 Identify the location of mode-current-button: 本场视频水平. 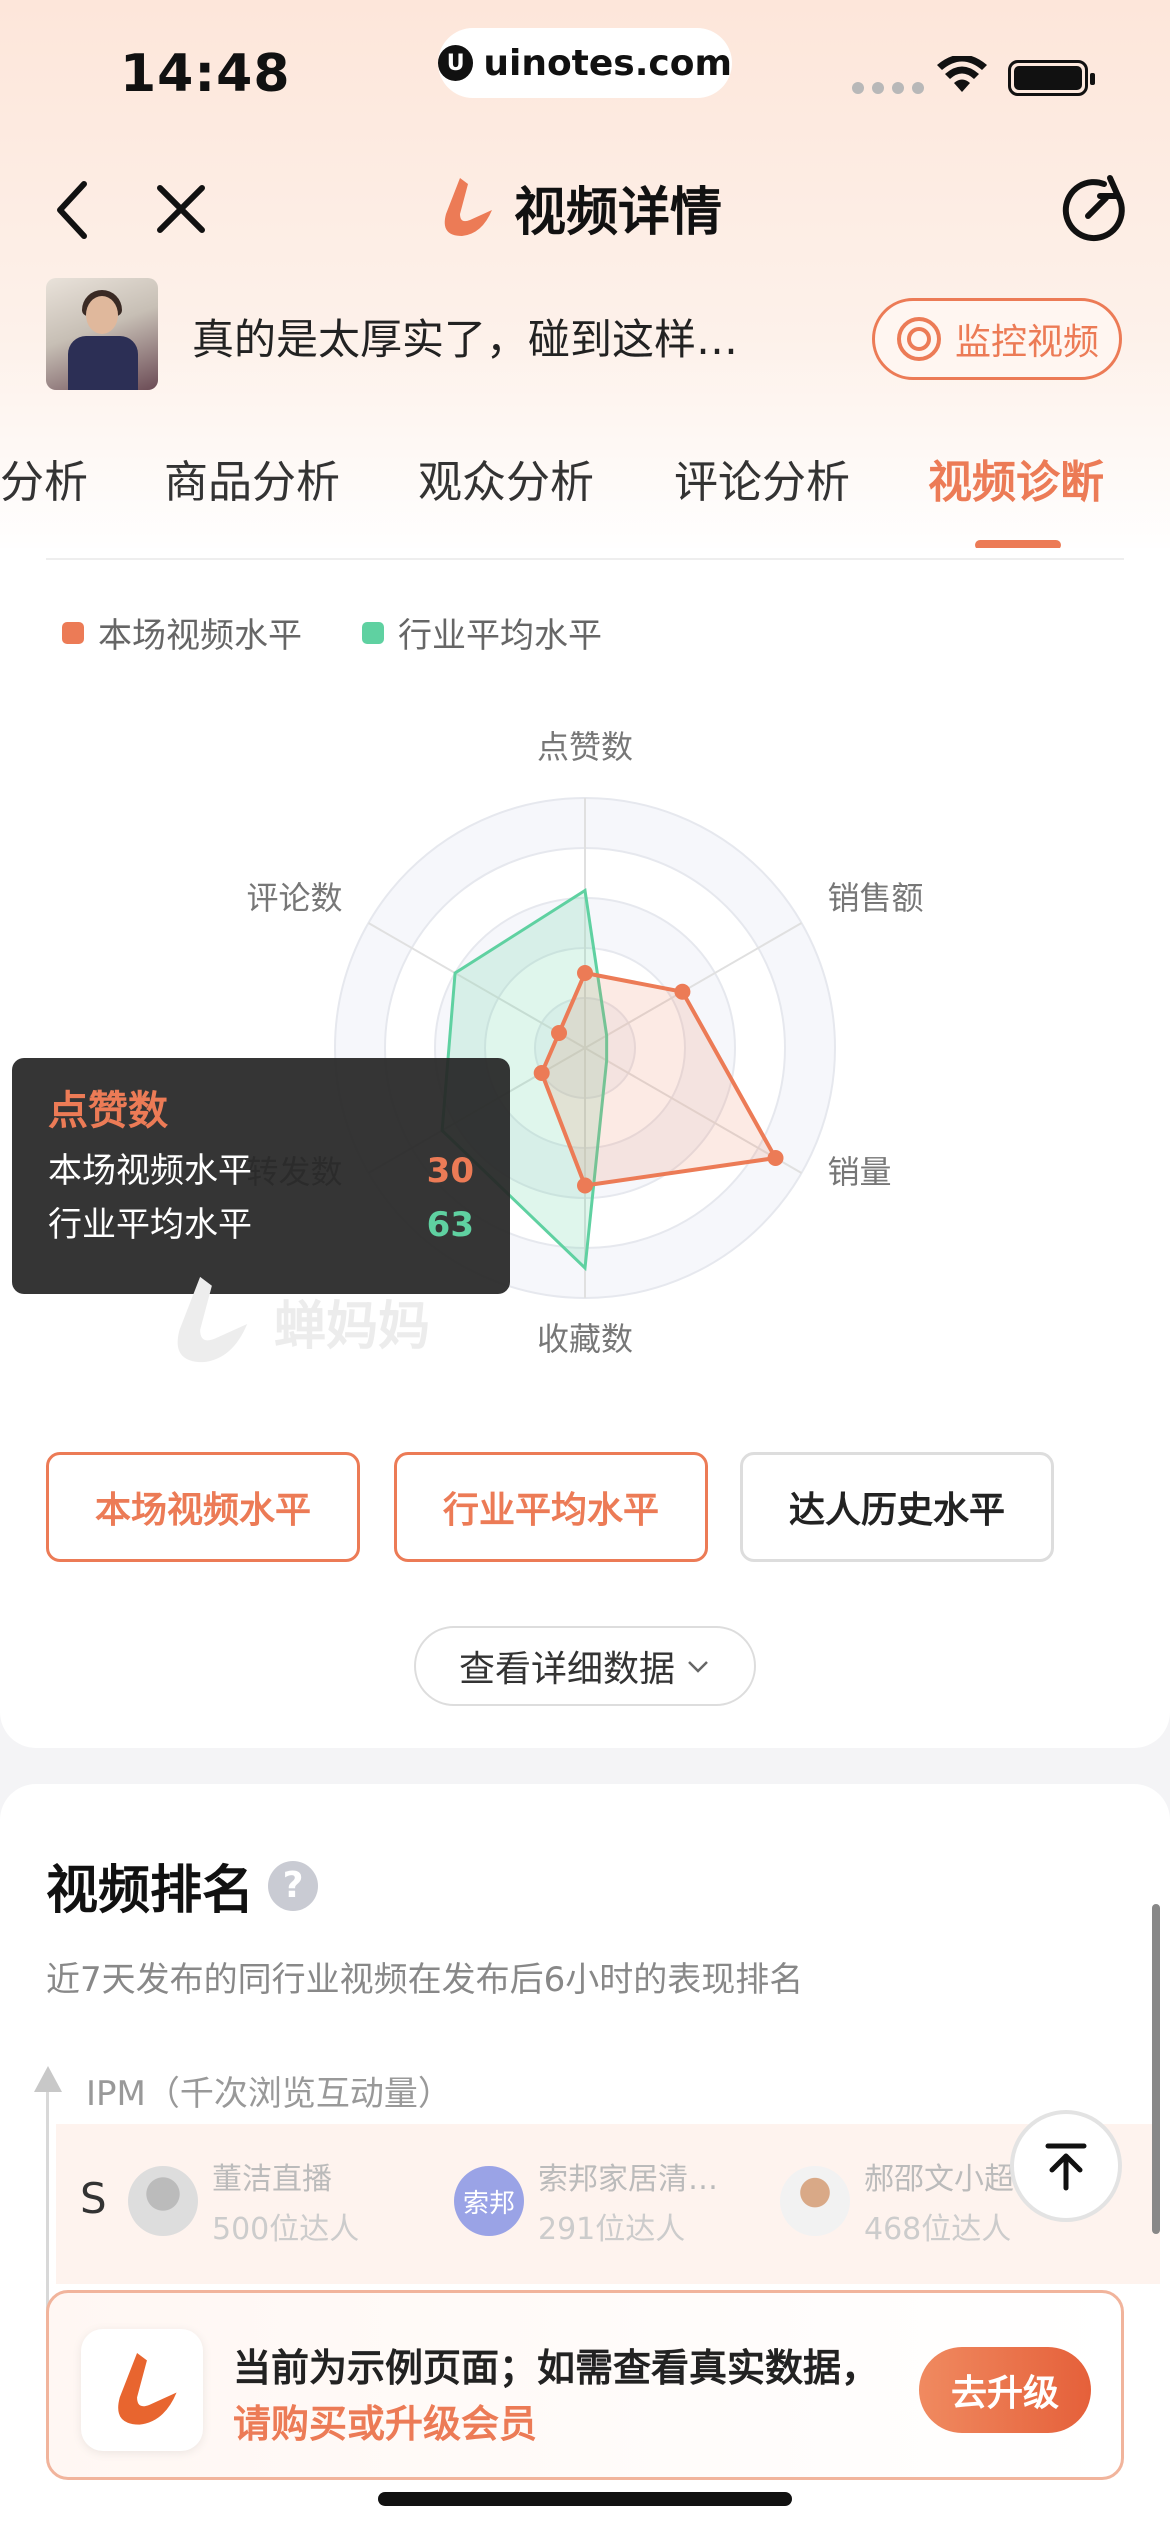
(203, 1507).